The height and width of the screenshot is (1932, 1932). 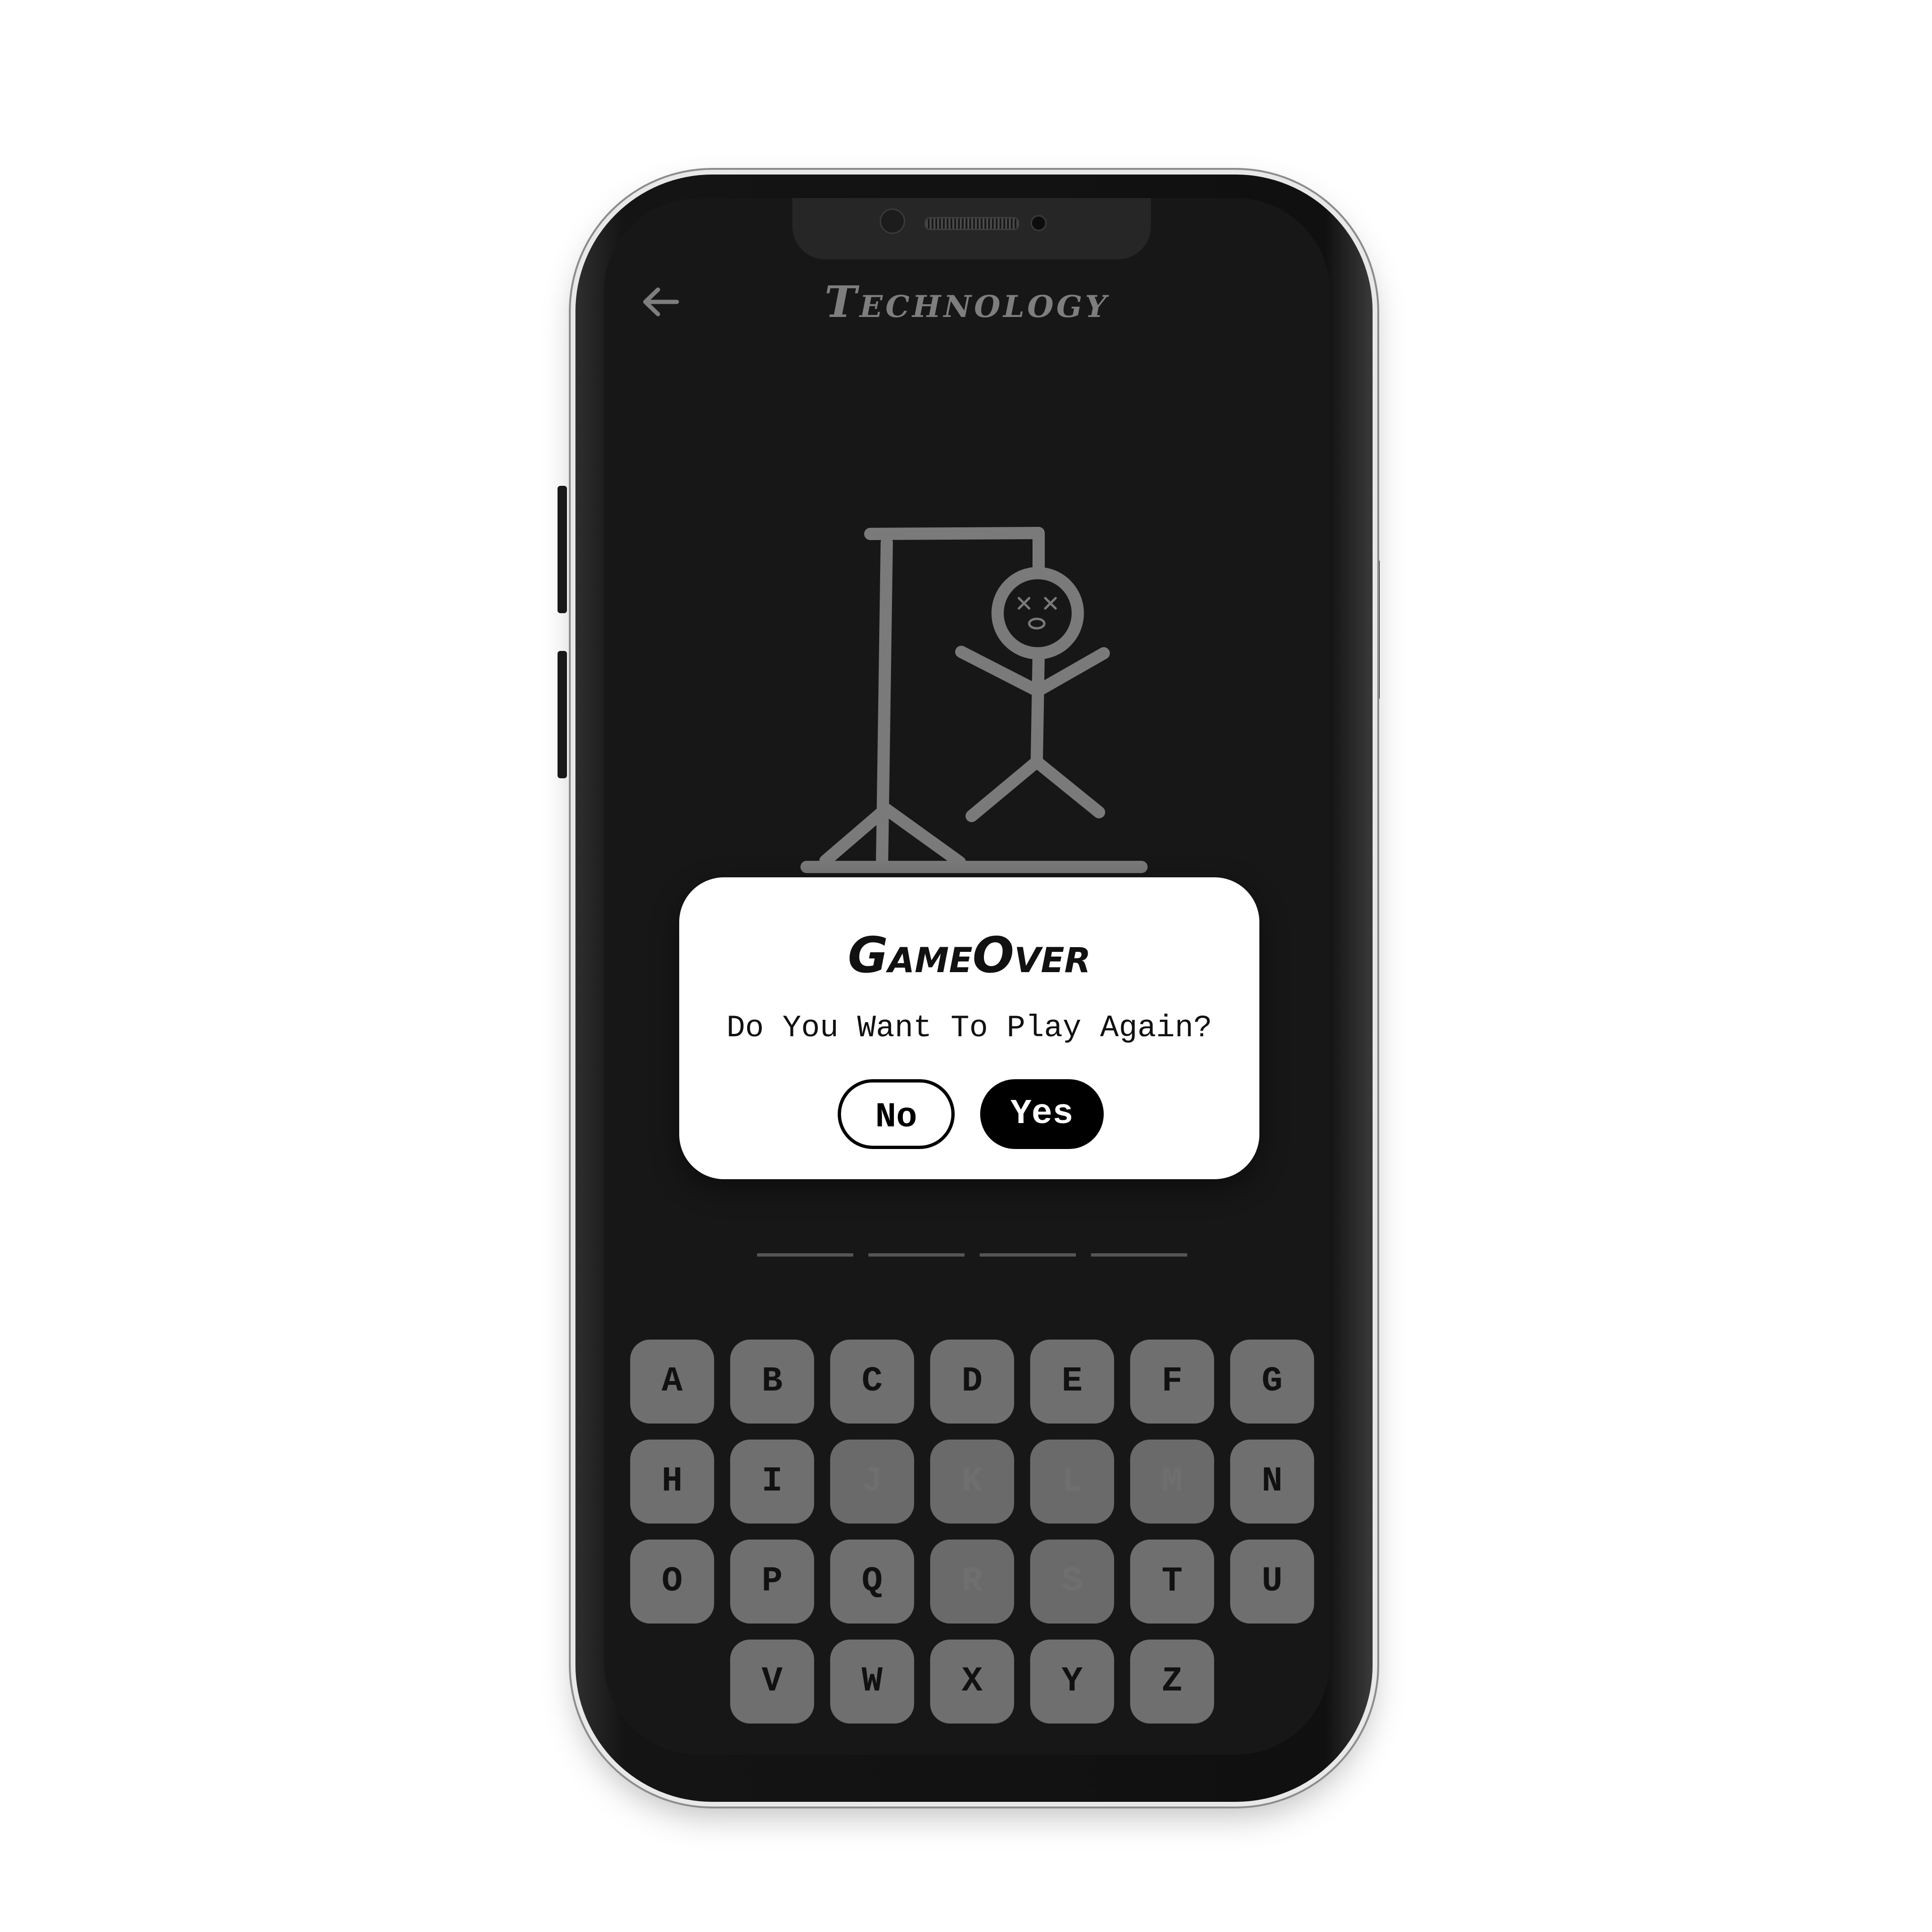 I want to click on hangman-arm-left, so click(x=999, y=671).